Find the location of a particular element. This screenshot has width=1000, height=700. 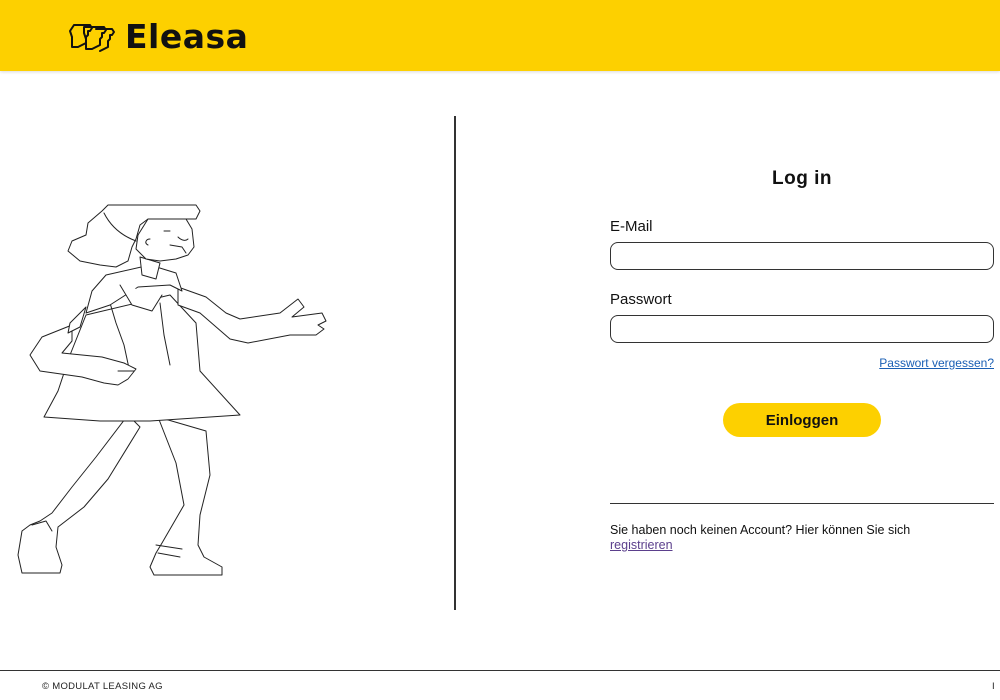

register-link: registrieren is located at coordinates (641, 545).